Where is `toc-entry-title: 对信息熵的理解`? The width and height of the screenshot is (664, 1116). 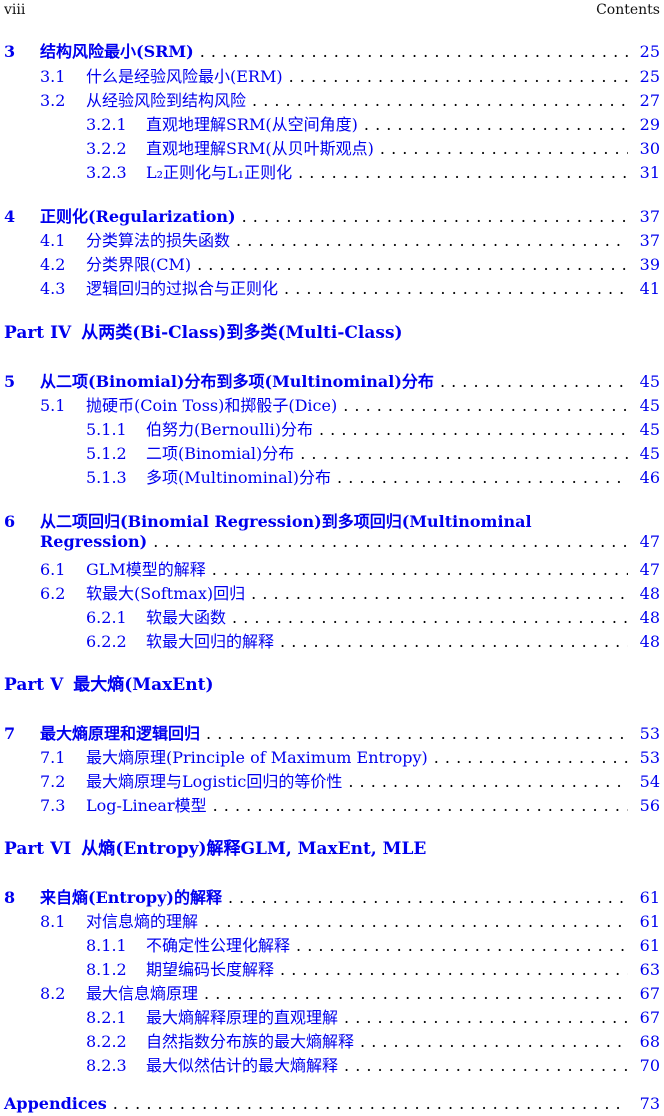 toc-entry-title: 对信息熵的理解 is located at coordinates (142, 920).